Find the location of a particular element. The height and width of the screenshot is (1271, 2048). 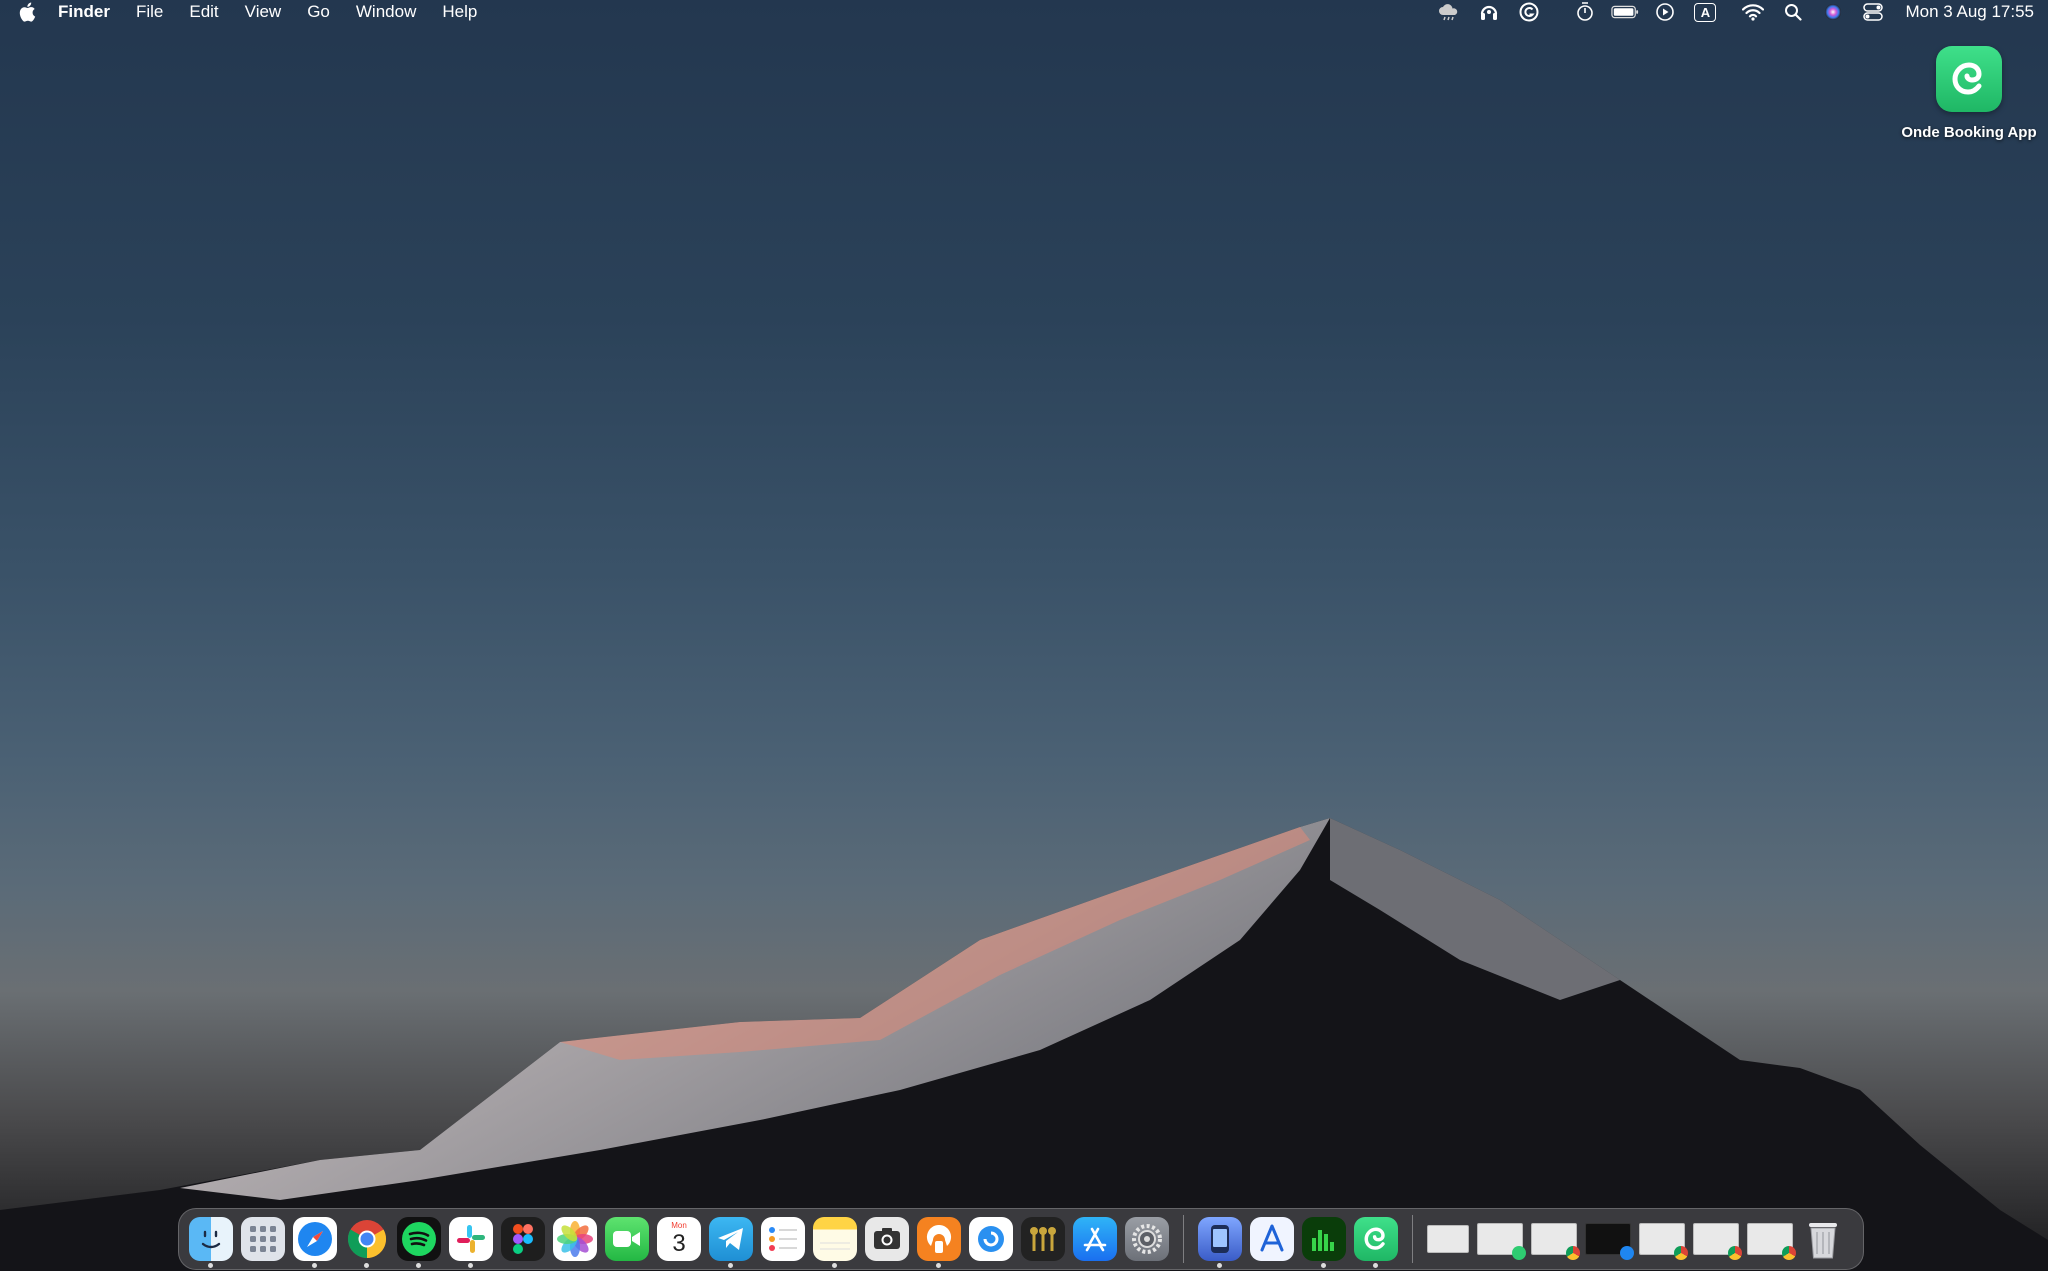

dock-telegram is located at coordinates (731, 1242).